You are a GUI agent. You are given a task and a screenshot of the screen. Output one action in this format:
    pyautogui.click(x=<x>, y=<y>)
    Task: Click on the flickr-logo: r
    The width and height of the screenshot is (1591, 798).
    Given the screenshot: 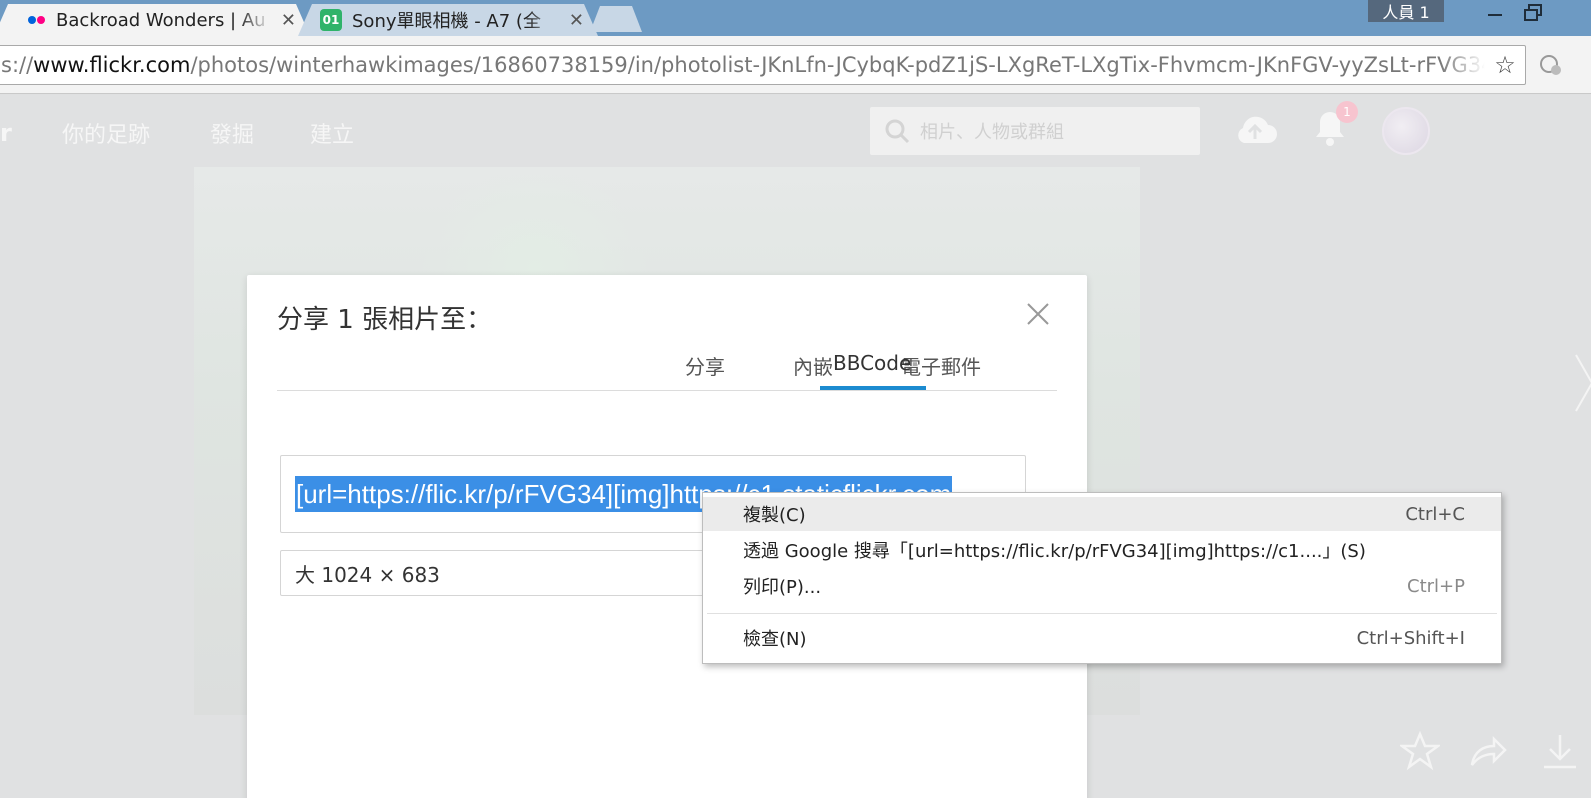 What is the action you would take?
    pyautogui.click(x=6, y=133)
    